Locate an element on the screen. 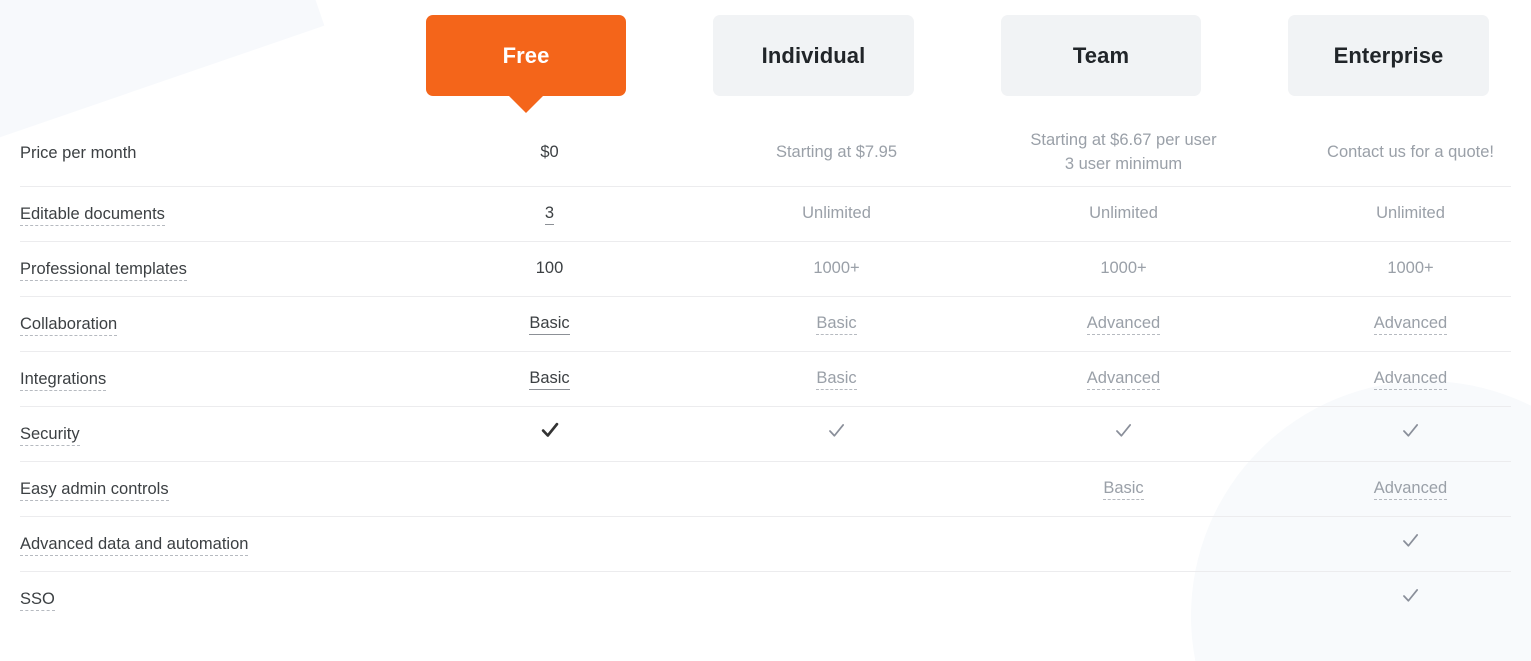 This screenshot has width=1531, height=661. cell-free: $0 is located at coordinates (549, 153).